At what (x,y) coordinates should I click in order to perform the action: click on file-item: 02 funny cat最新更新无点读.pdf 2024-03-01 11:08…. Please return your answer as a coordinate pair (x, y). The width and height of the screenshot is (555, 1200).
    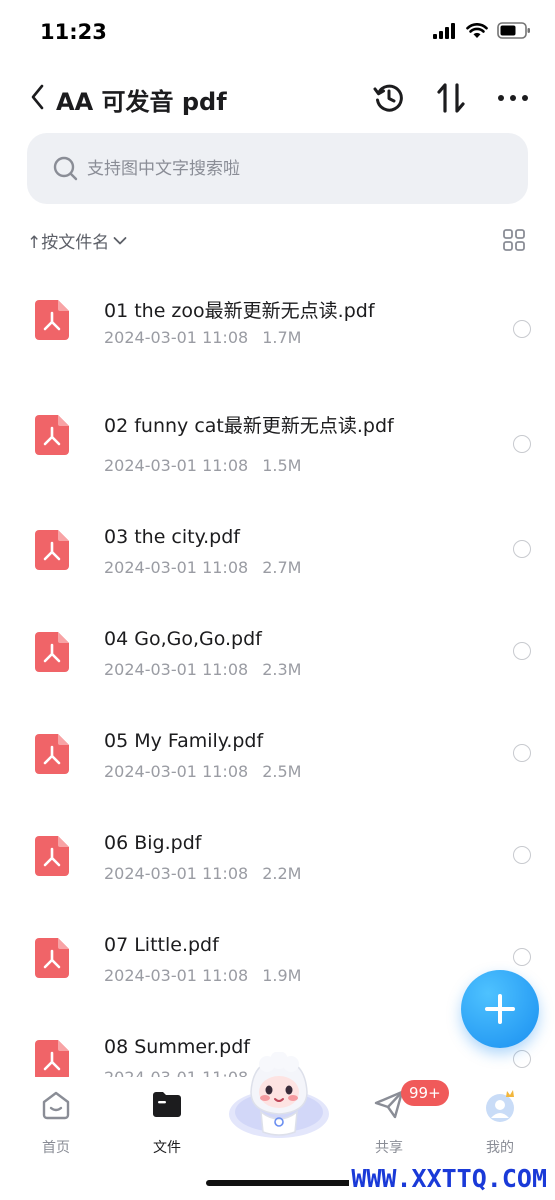
    Looking at the image, I should click on (277, 450).